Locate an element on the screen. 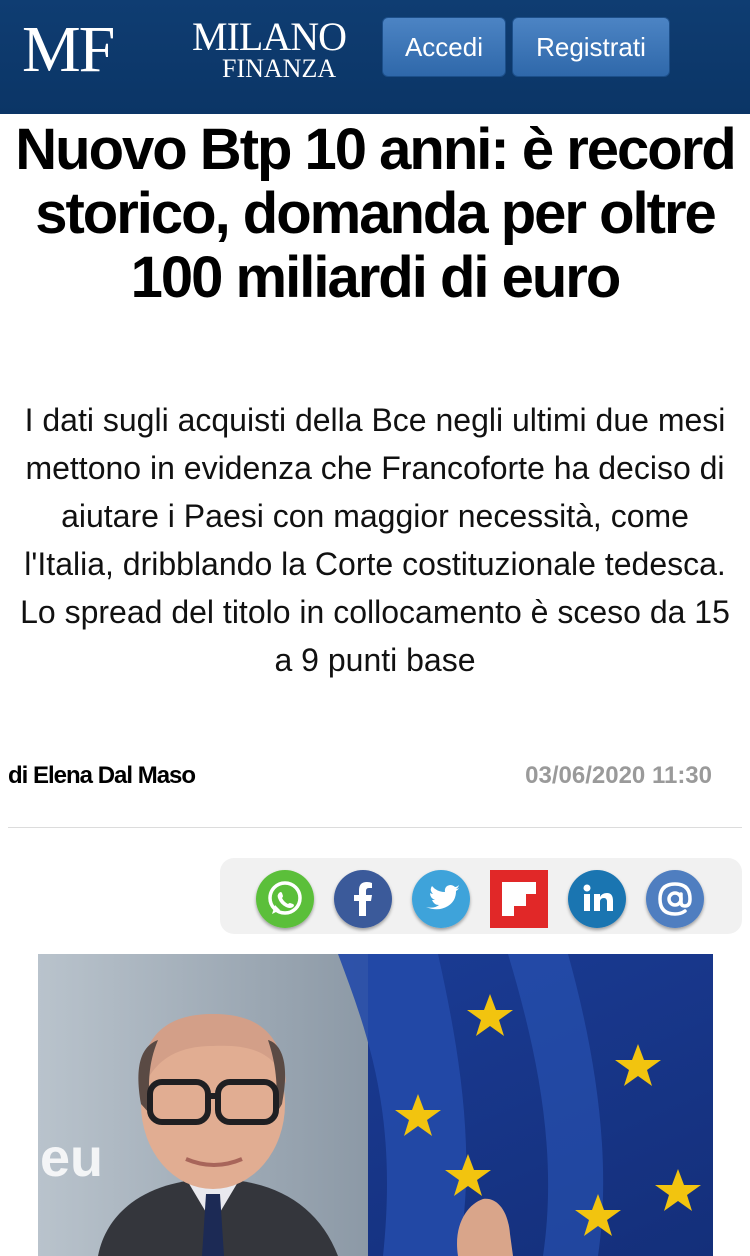 This screenshot has width=750, height=1256. article-date: 03/06/2020 11:30 is located at coordinates (618, 775).